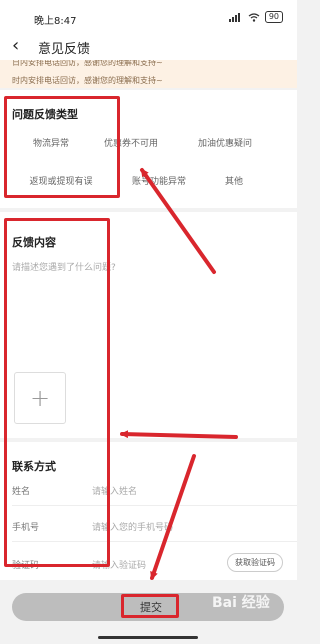 This screenshot has height=644, width=320. What do you see at coordinates (225, 144) in the screenshot?
I see `tag-fuel-discount: 加油优惠疑问` at bounding box center [225, 144].